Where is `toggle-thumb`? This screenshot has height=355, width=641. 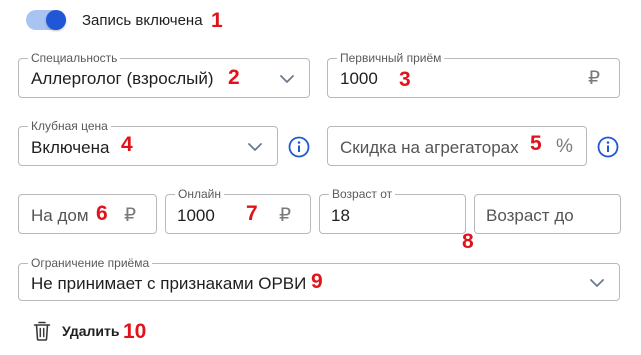
toggle-thumb is located at coordinates (56, 20).